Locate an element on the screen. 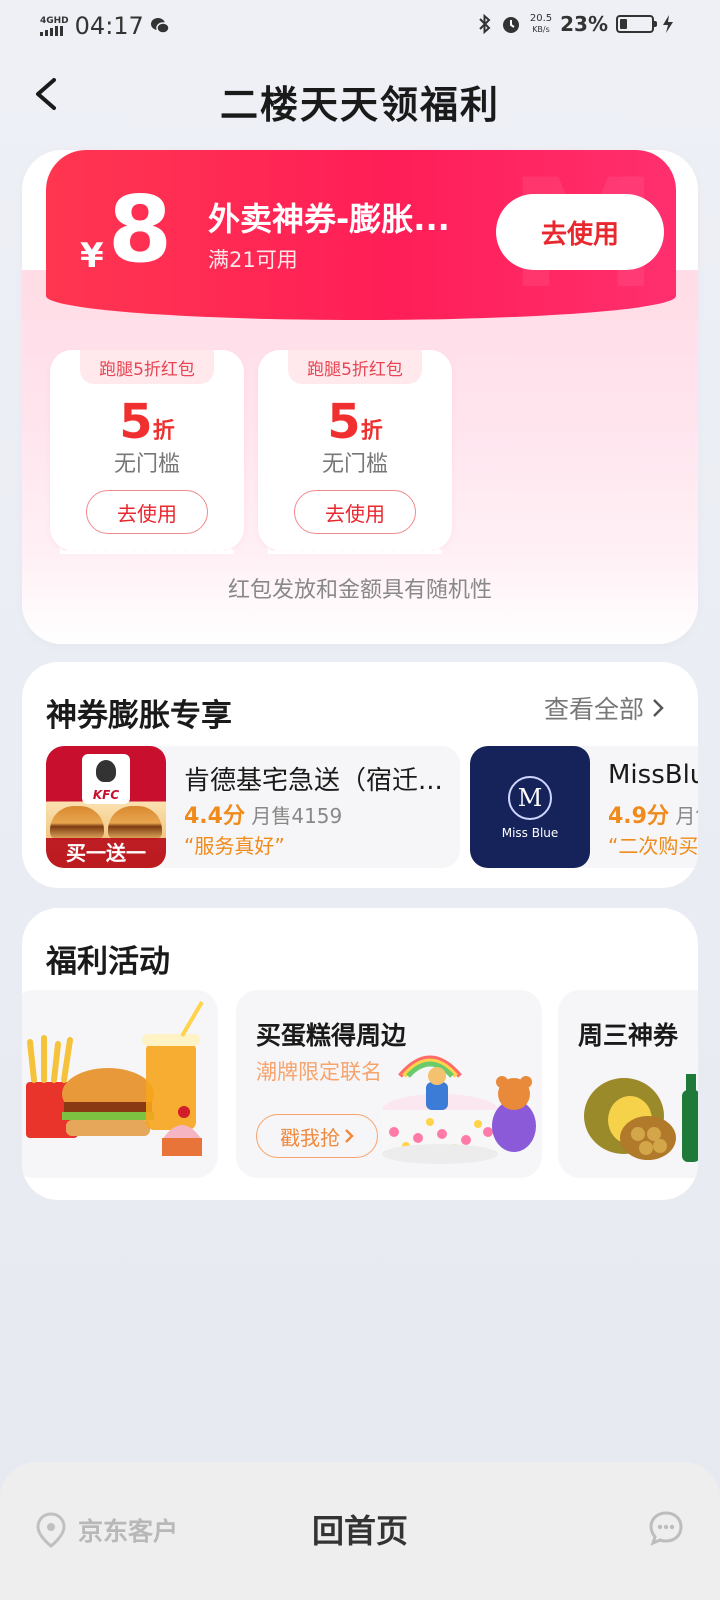 The width and height of the screenshot is (720, 1600). home-button: 回首页 is located at coordinates (360, 1529).